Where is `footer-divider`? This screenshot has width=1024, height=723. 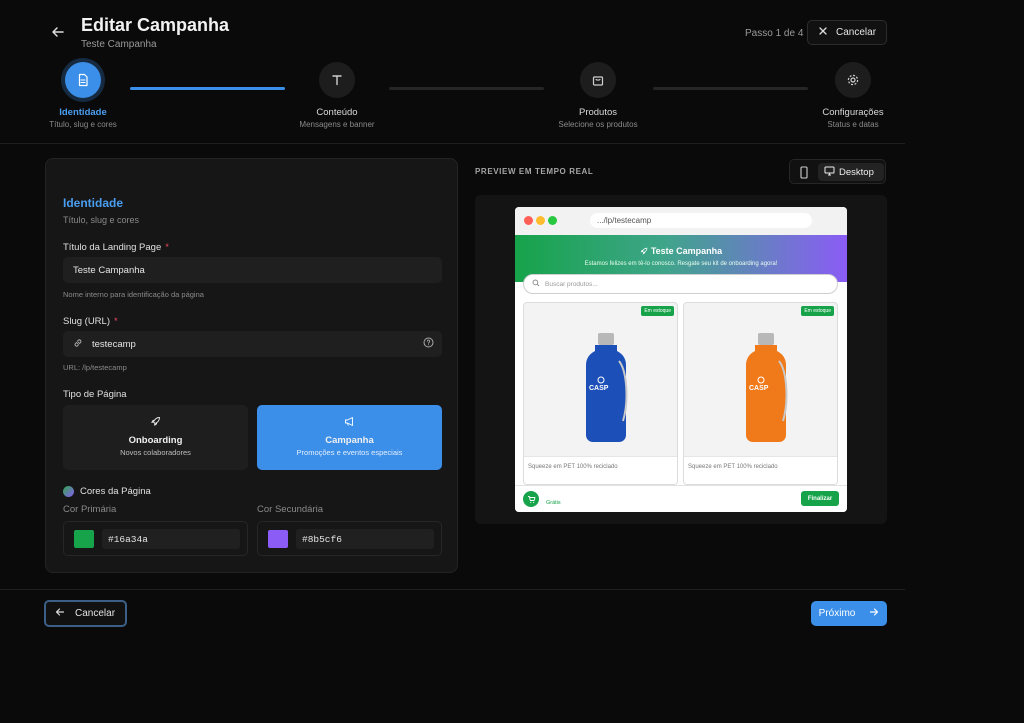 footer-divider is located at coordinates (452, 589).